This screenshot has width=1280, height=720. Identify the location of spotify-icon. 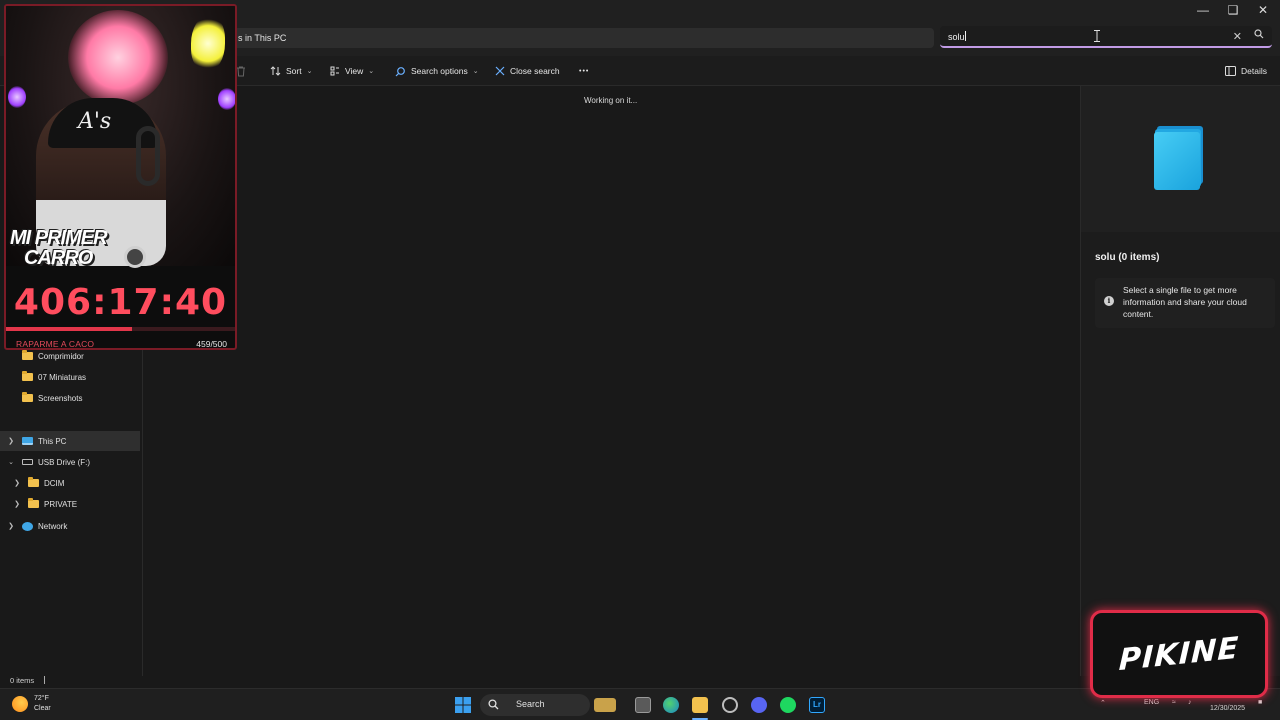
(788, 705).